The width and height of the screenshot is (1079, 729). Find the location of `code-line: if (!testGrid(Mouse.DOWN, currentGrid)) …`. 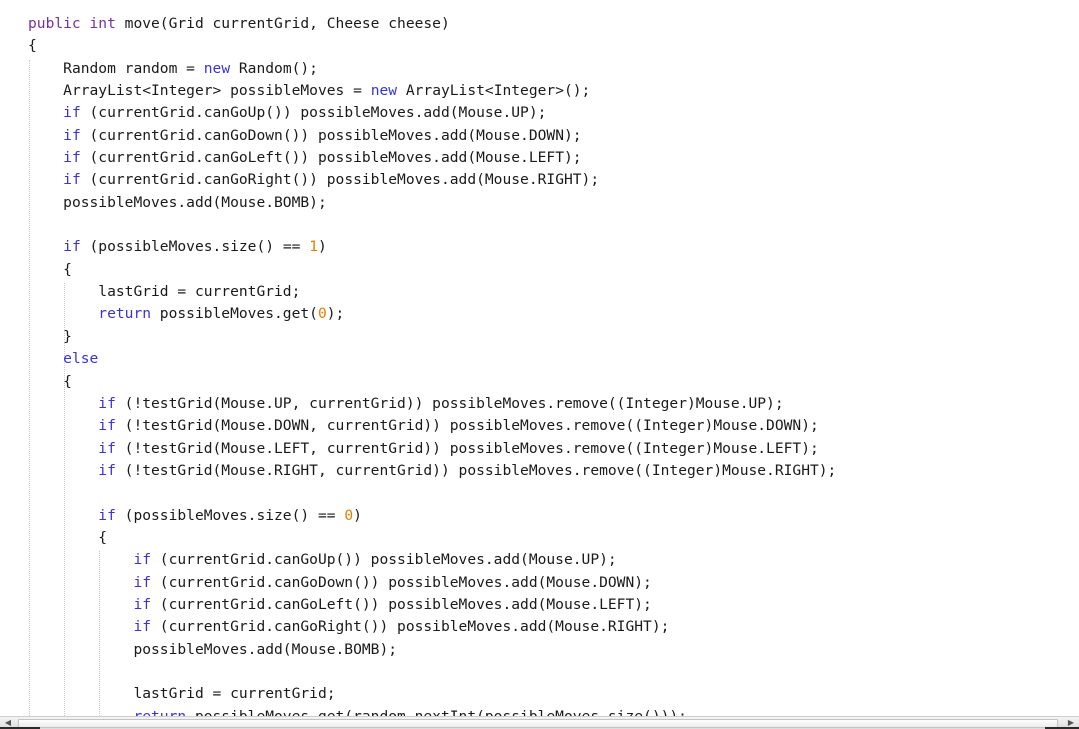

code-line: if (!testGrid(Mouse.DOWN, currentGrid)) … is located at coordinates (539, 426).